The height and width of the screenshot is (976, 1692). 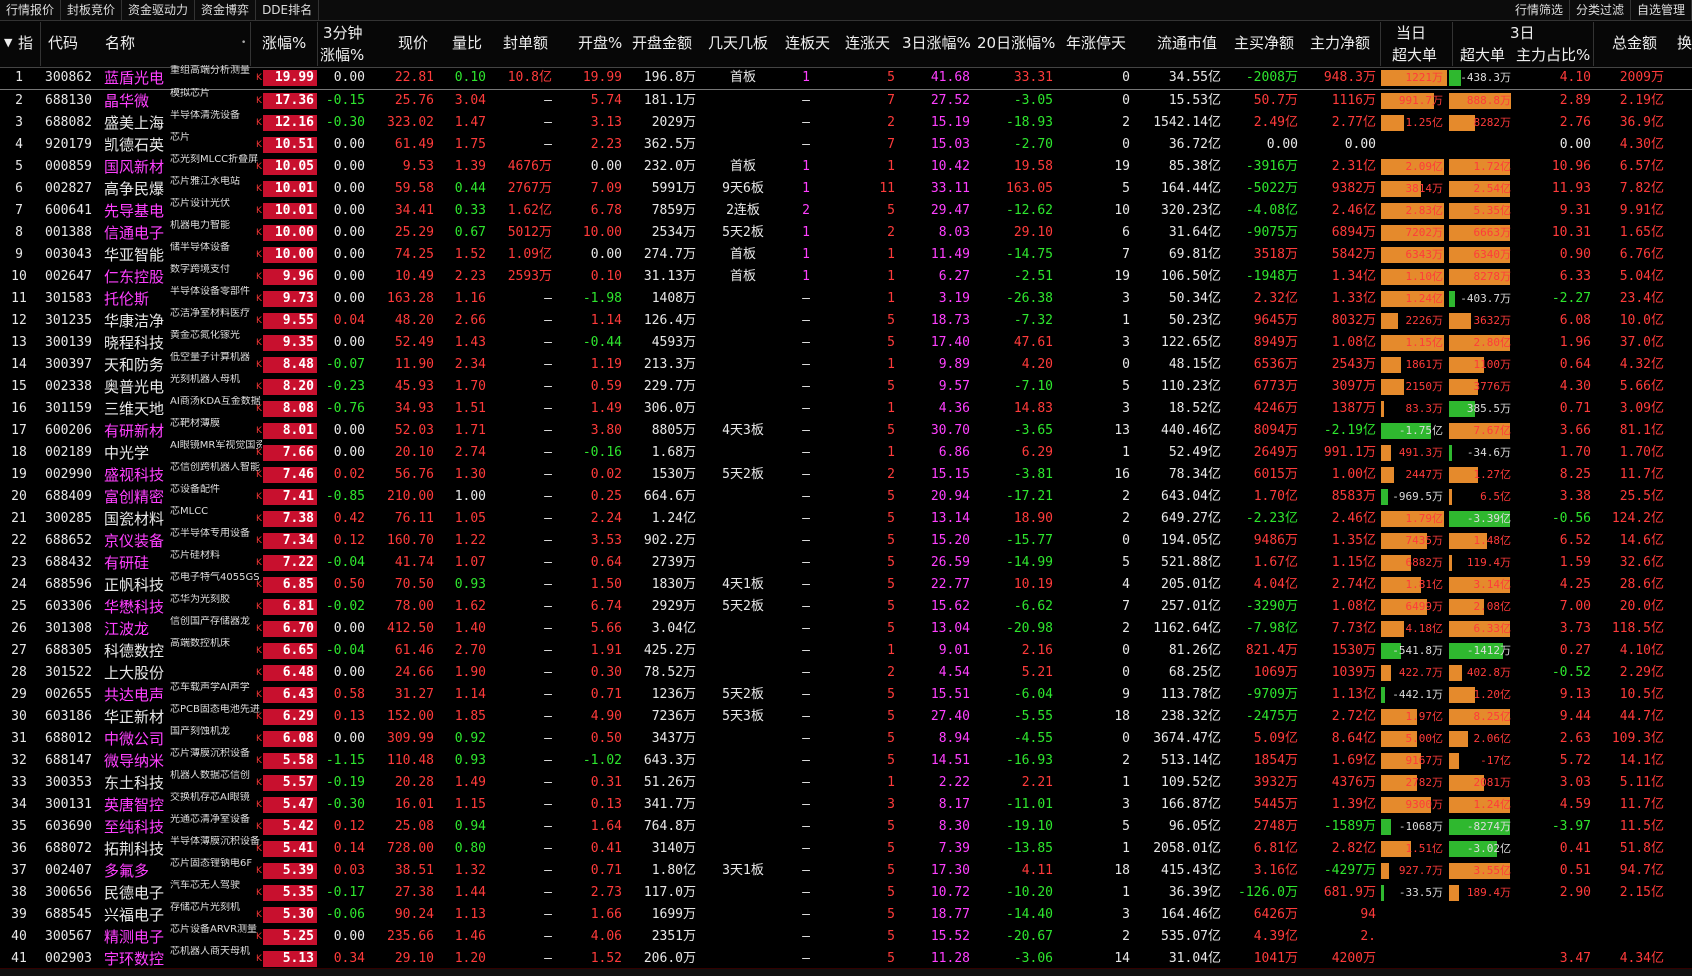 What do you see at coordinates (467, 43) in the screenshot?
I see `col-volume-ratio: 量比` at bounding box center [467, 43].